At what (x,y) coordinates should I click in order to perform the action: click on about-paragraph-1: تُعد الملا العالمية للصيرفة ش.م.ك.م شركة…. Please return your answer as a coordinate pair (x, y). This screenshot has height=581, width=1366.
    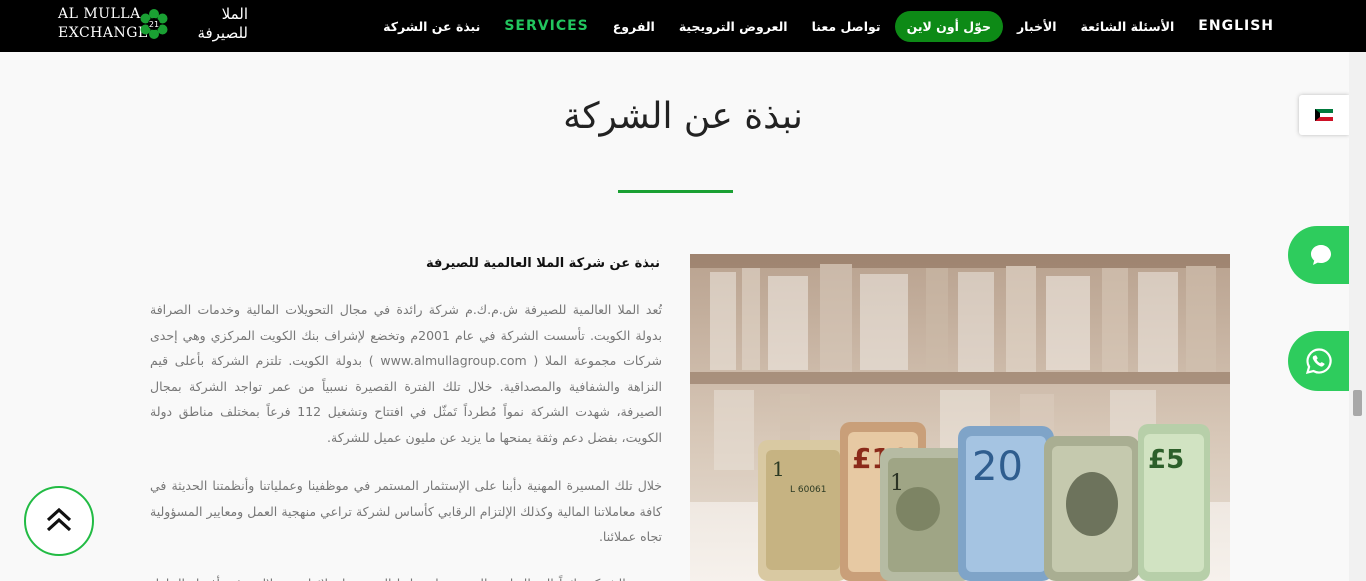
    Looking at the image, I should click on (406, 373).